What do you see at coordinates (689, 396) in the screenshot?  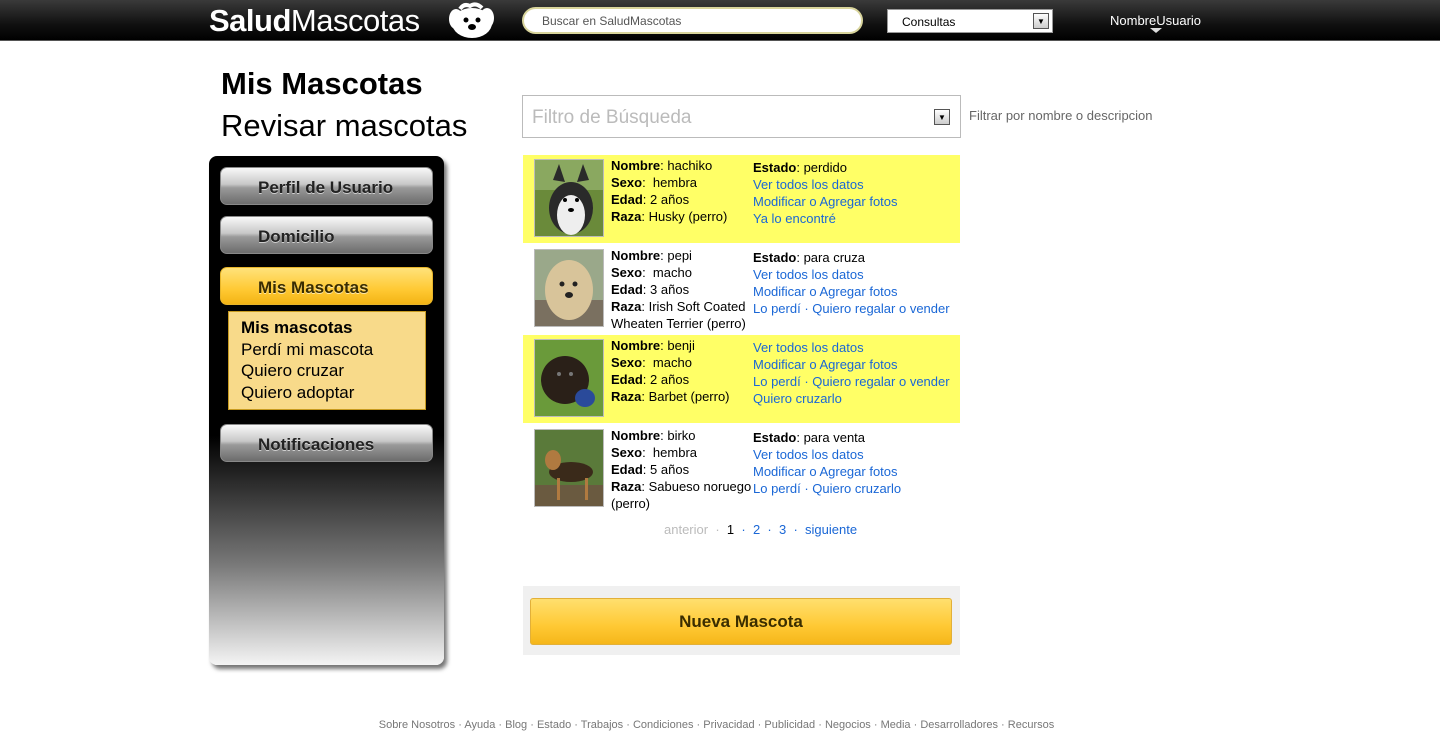 I see `pet-breed: Barbet (perro)` at bounding box center [689, 396].